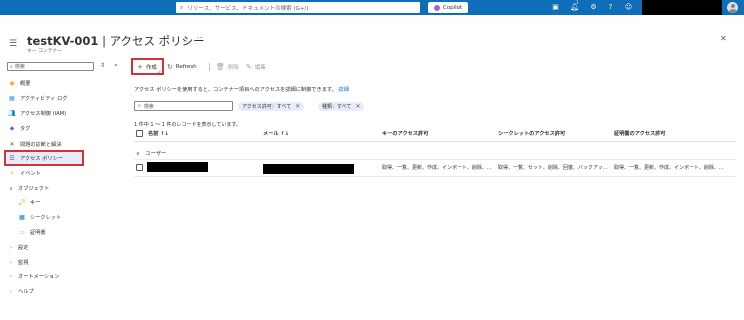 The width and height of the screenshot is (744, 320). I want to click on favorite-star-icon: ☆, so click(185, 39).